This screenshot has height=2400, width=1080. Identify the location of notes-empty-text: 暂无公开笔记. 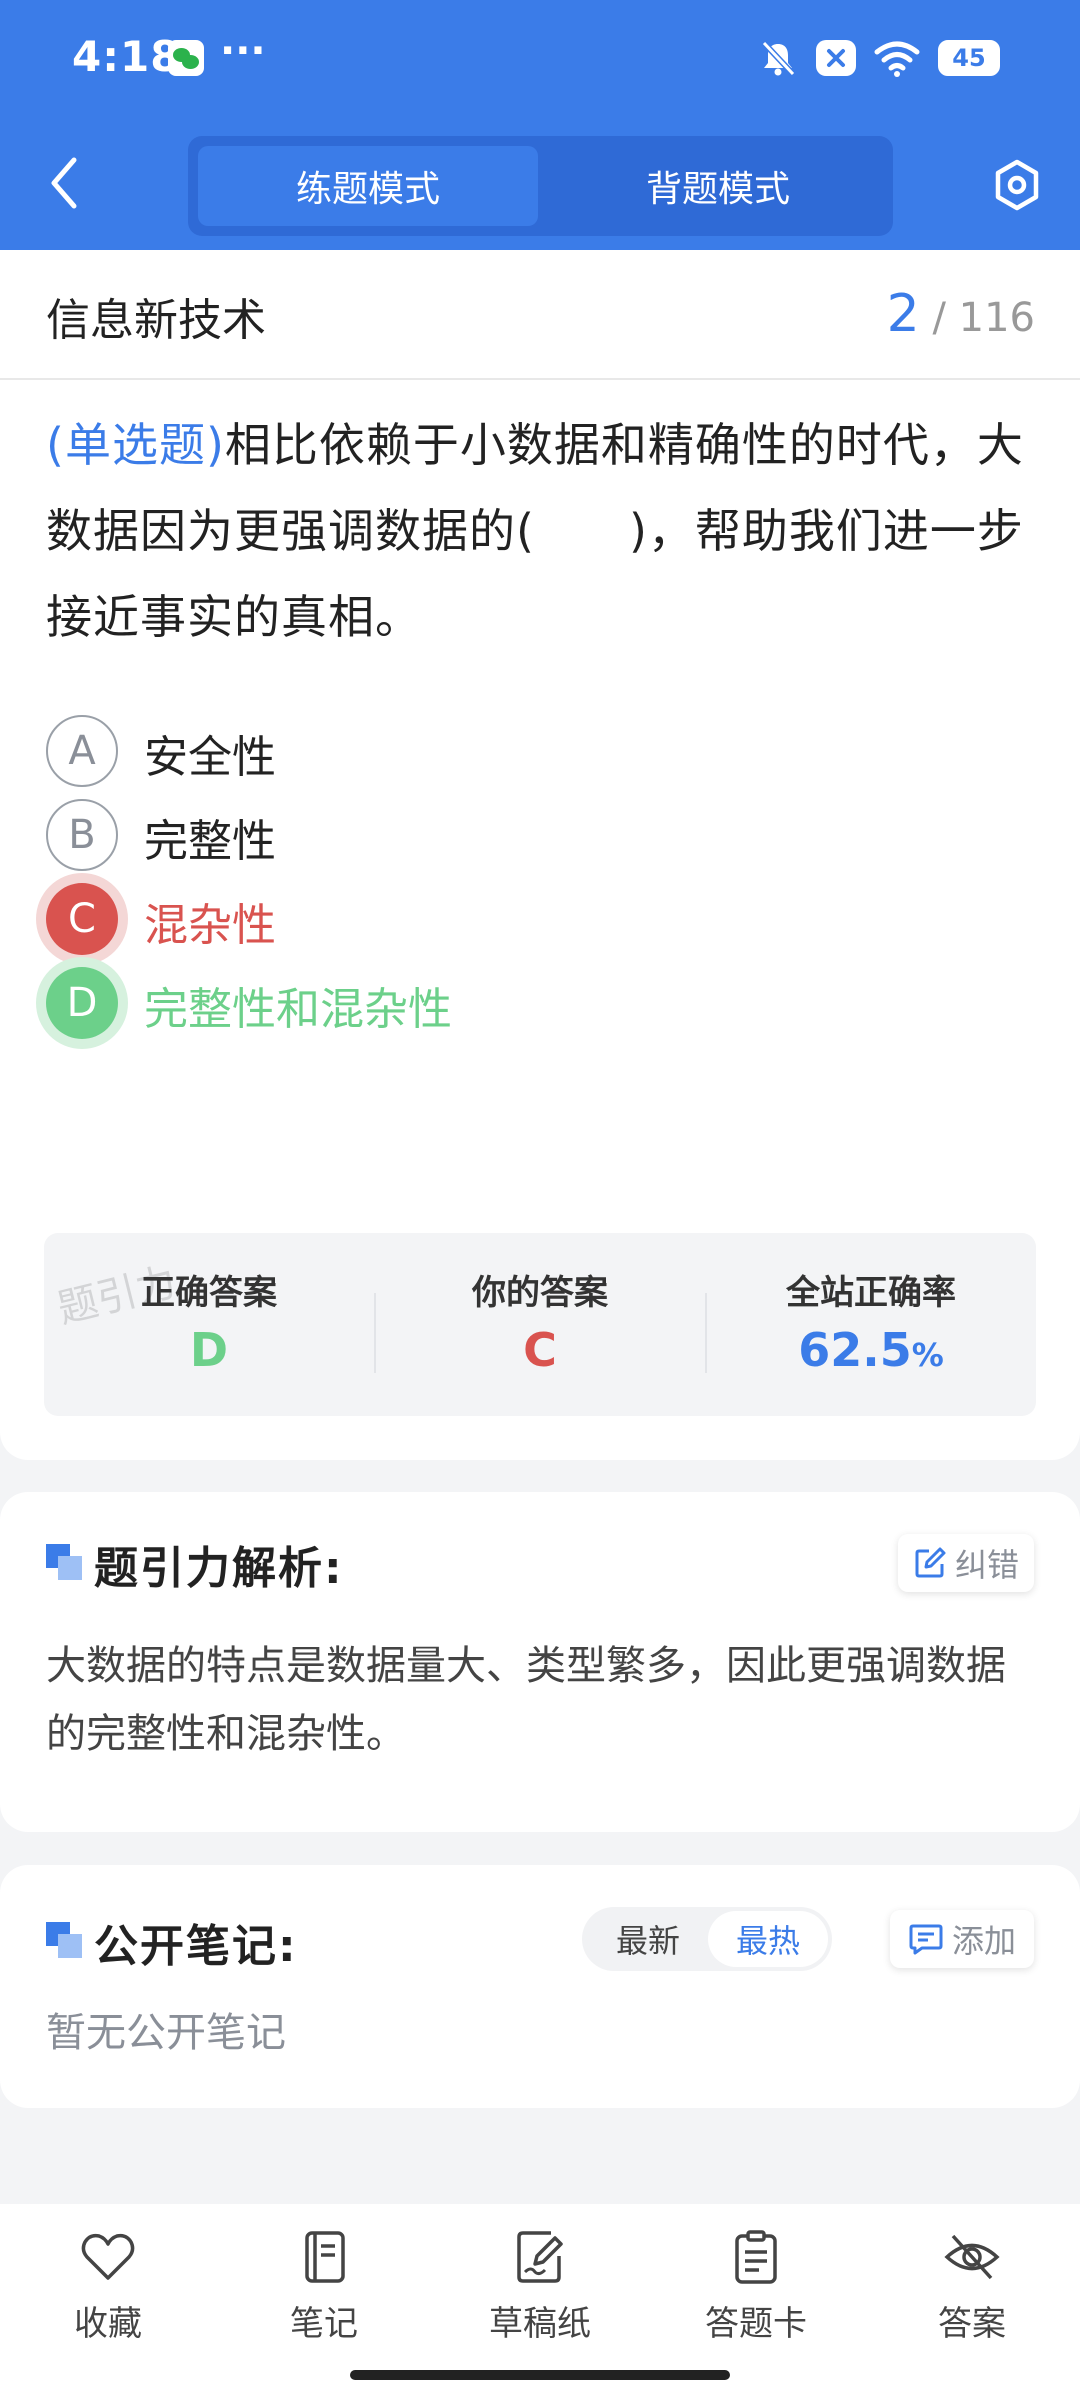
(166, 2033).